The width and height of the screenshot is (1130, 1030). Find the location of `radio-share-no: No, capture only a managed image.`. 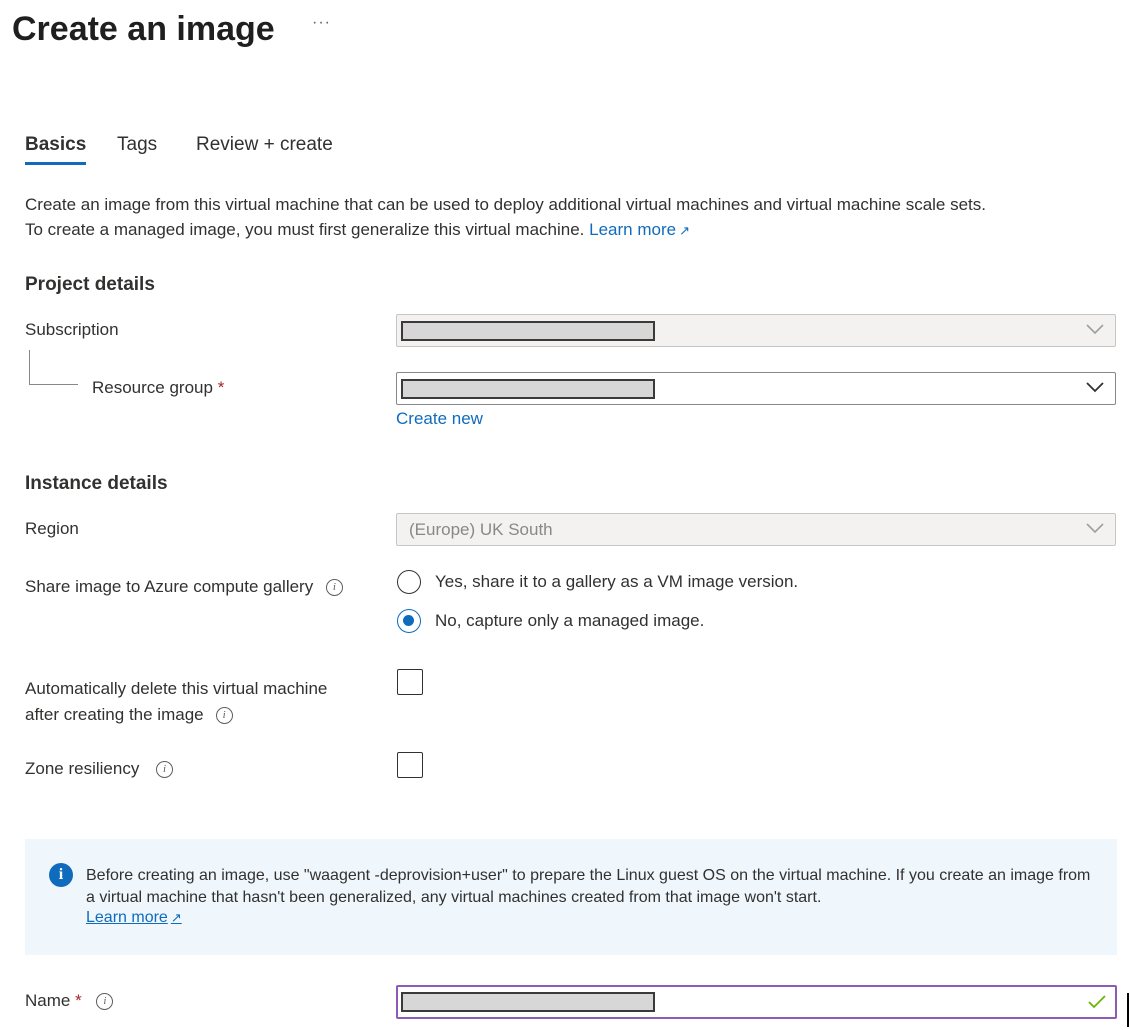

radio-share-no: No, capture only a managed image. is located at coordinates (550, 621).